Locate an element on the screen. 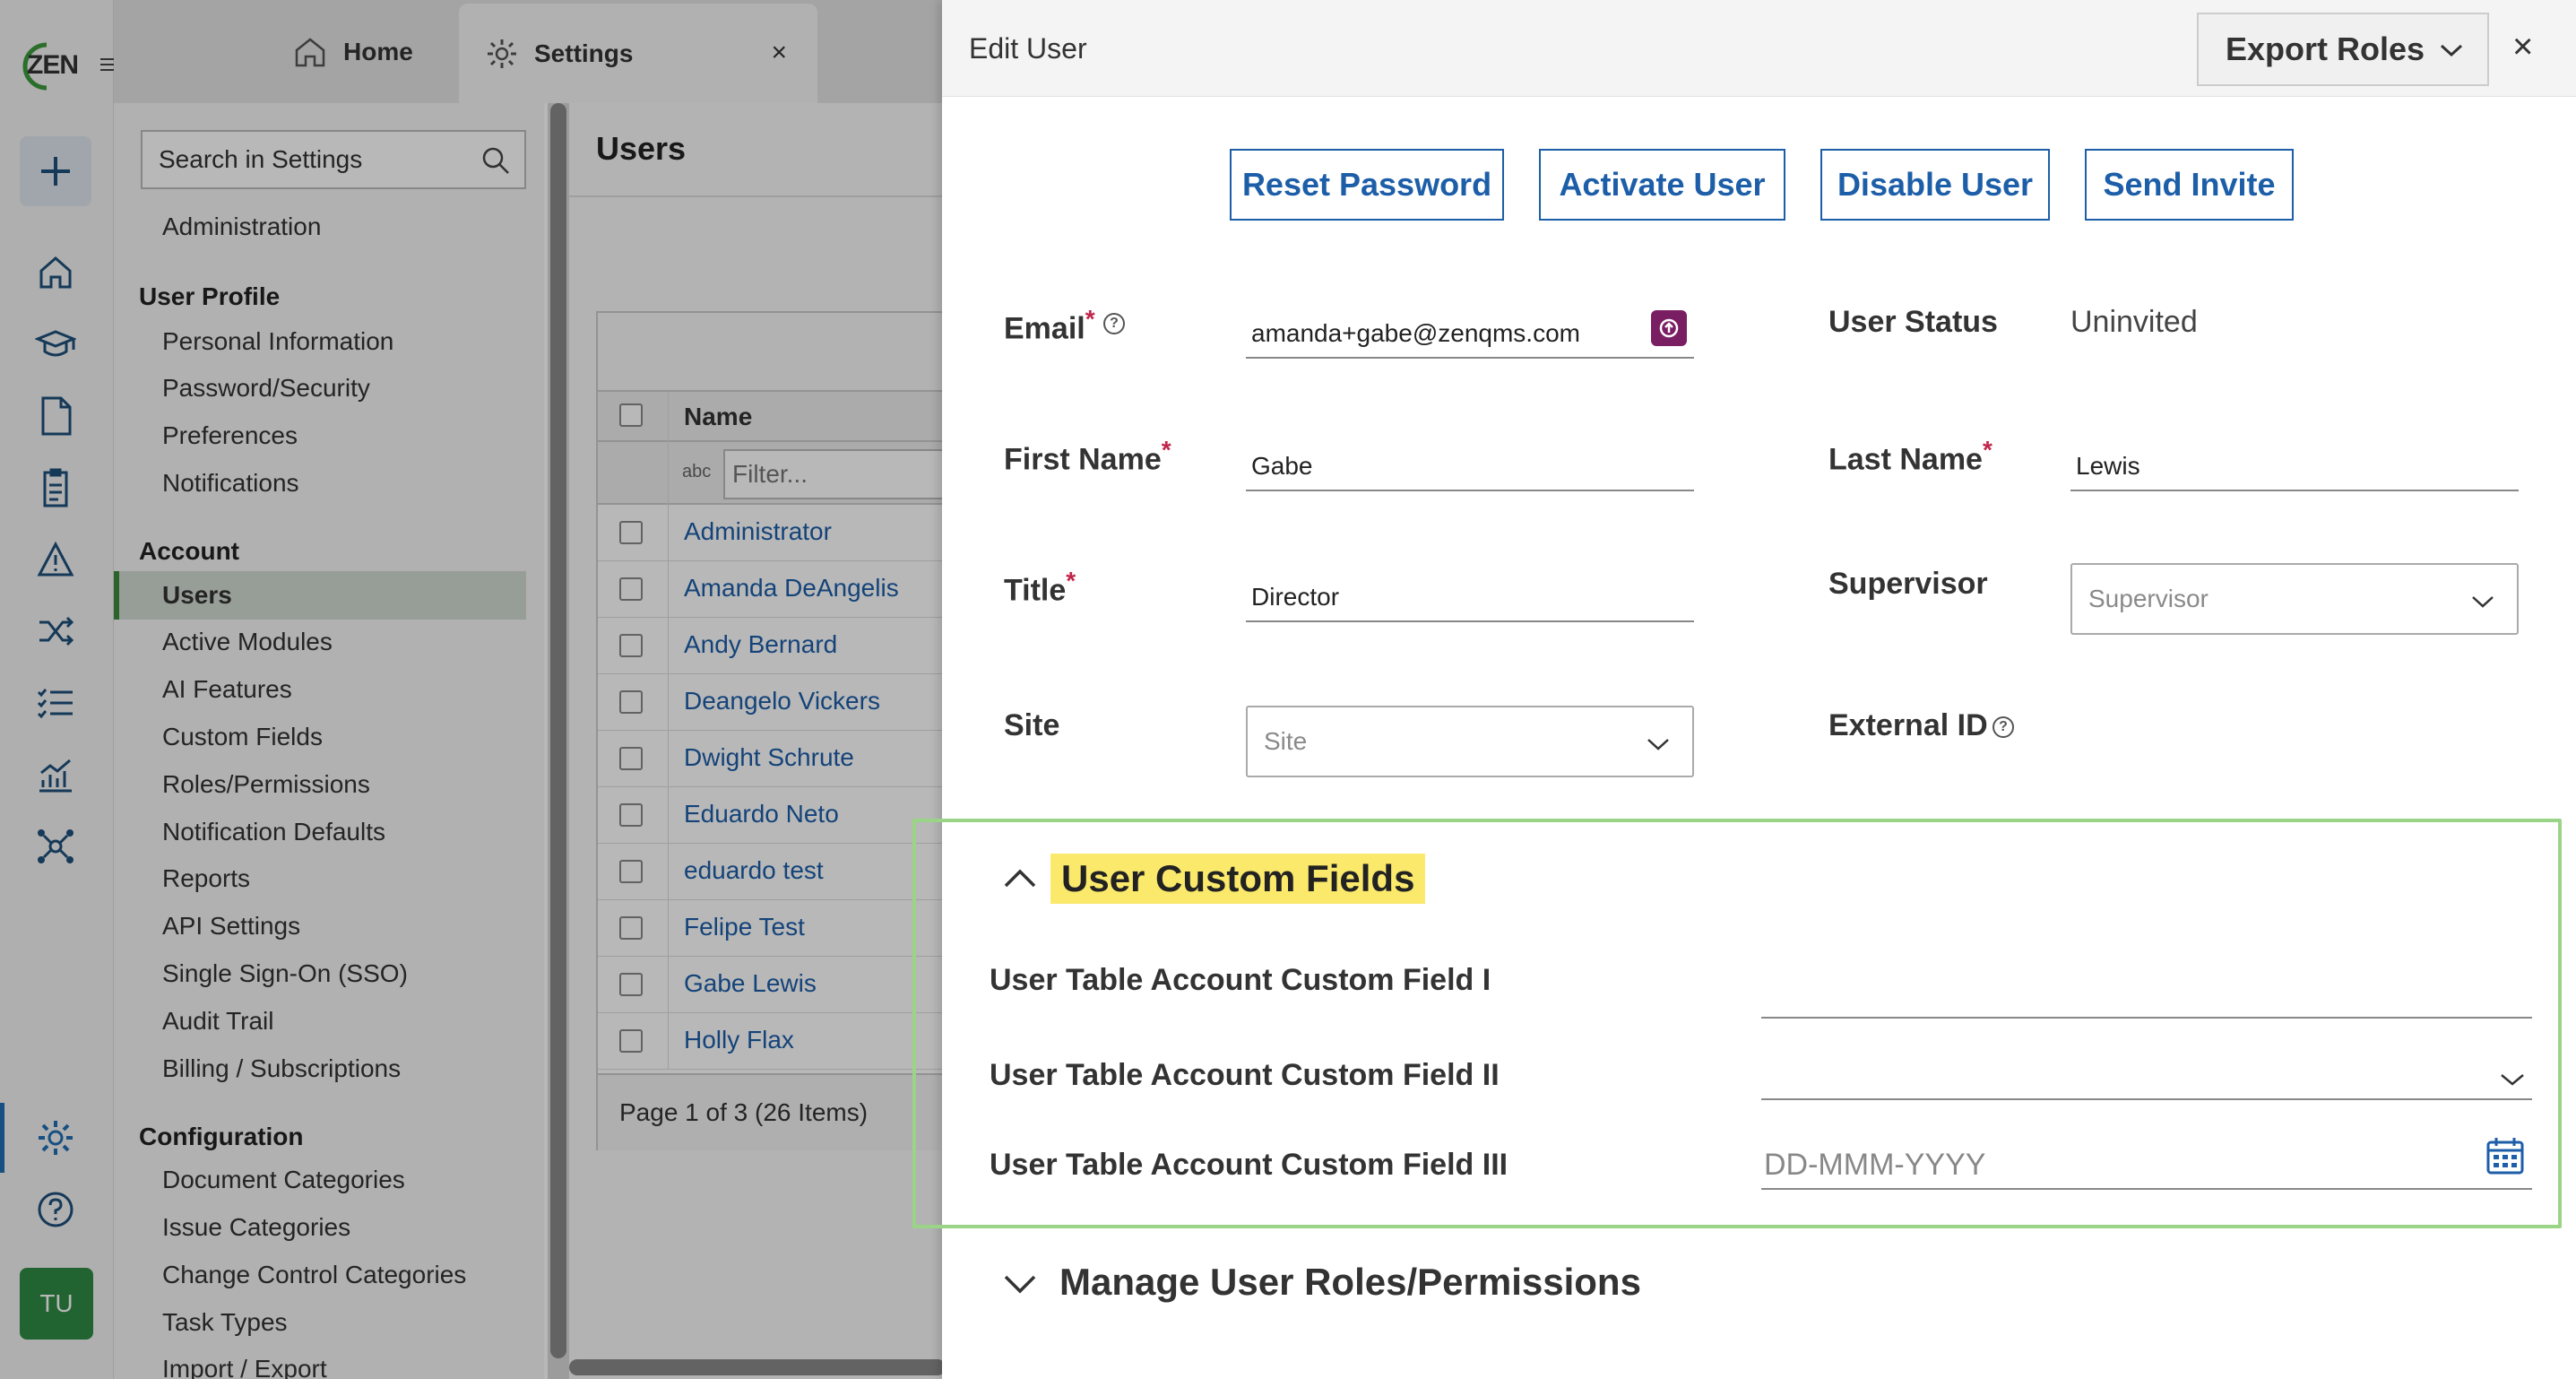  custom-field-1-label: User Table Account Custom Field I is located at coordinates (1240, 980).